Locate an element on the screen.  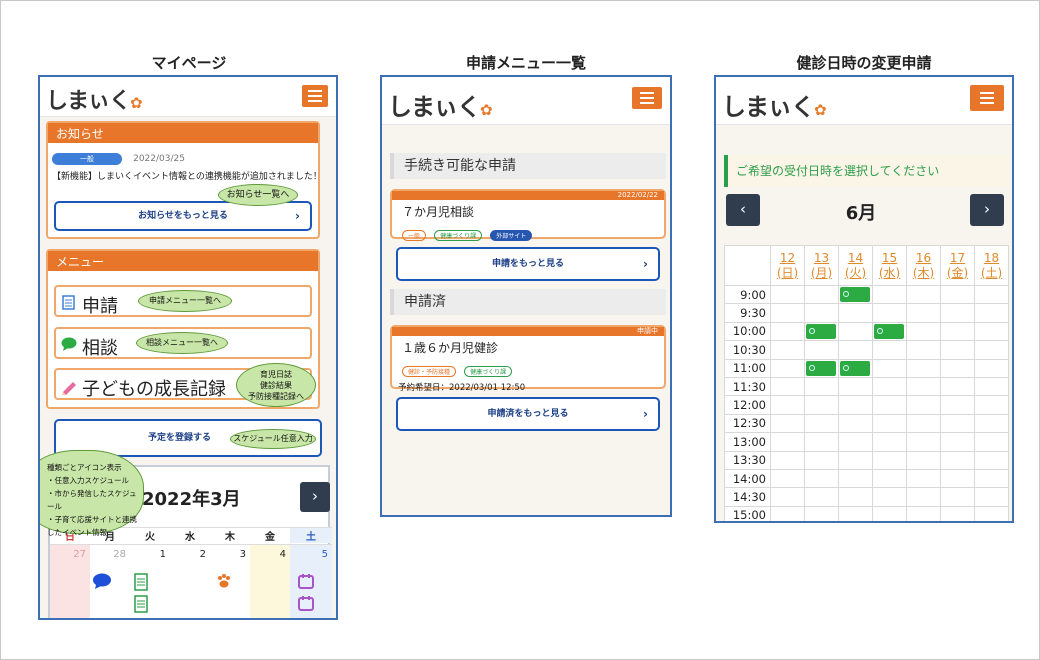
time-label: 12:00 is located at coordinates (747, 405).